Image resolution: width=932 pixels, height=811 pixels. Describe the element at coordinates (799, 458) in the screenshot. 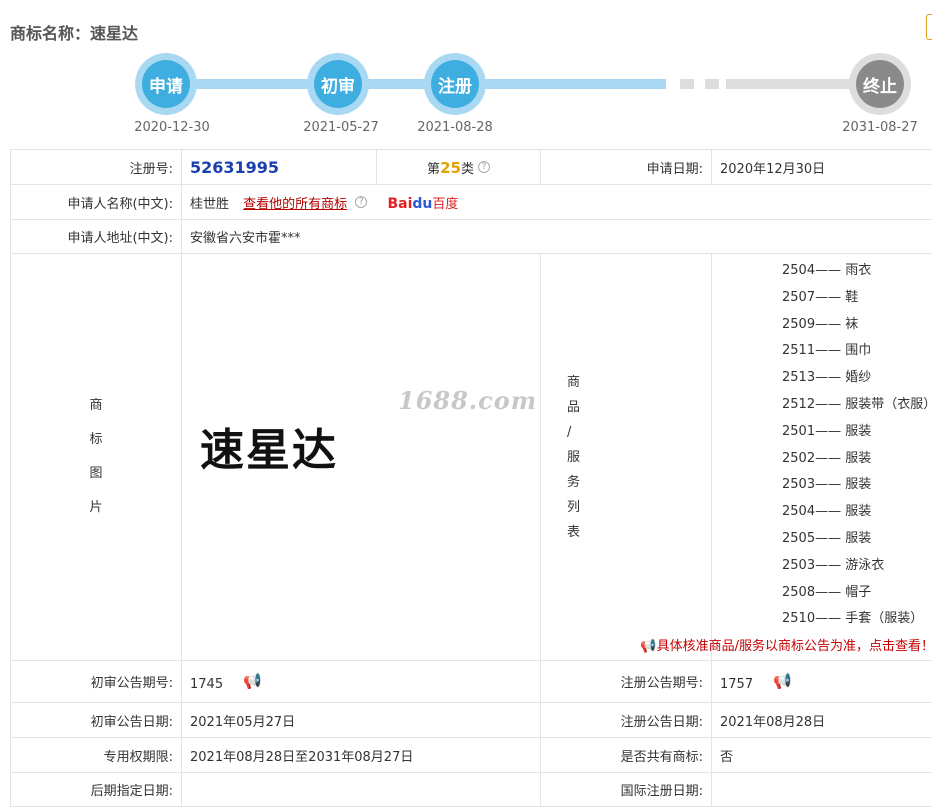

I see `goods-code: 2502` at that location.